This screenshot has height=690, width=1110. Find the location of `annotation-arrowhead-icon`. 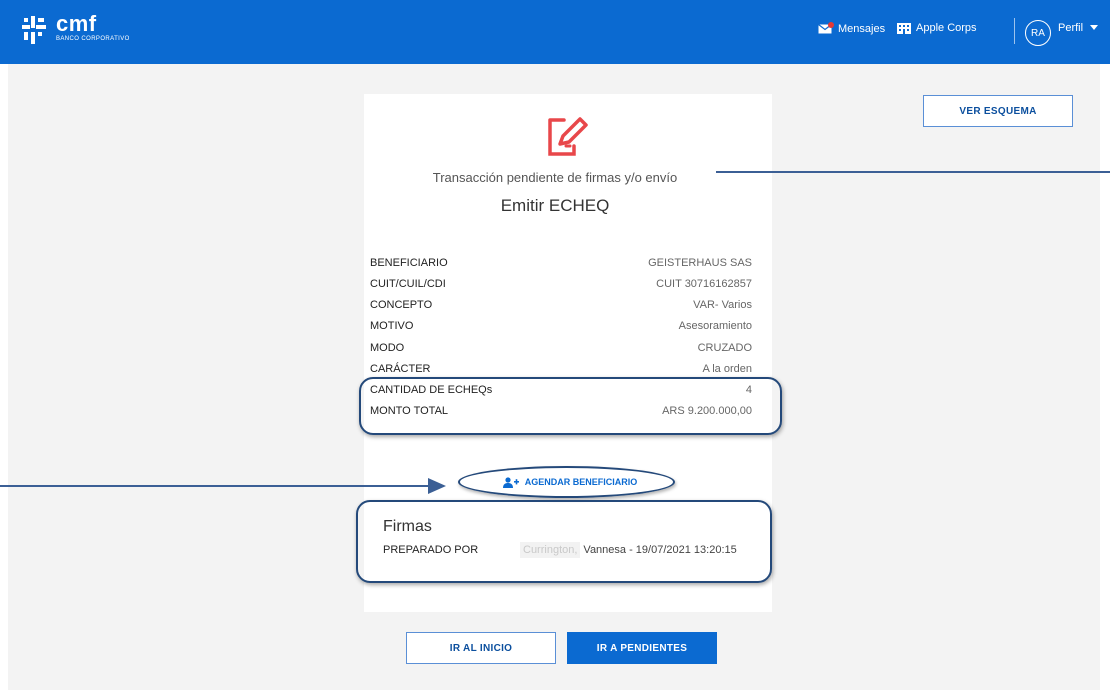

annotation-arrowhead-icon is located at coordinates (437, 486).